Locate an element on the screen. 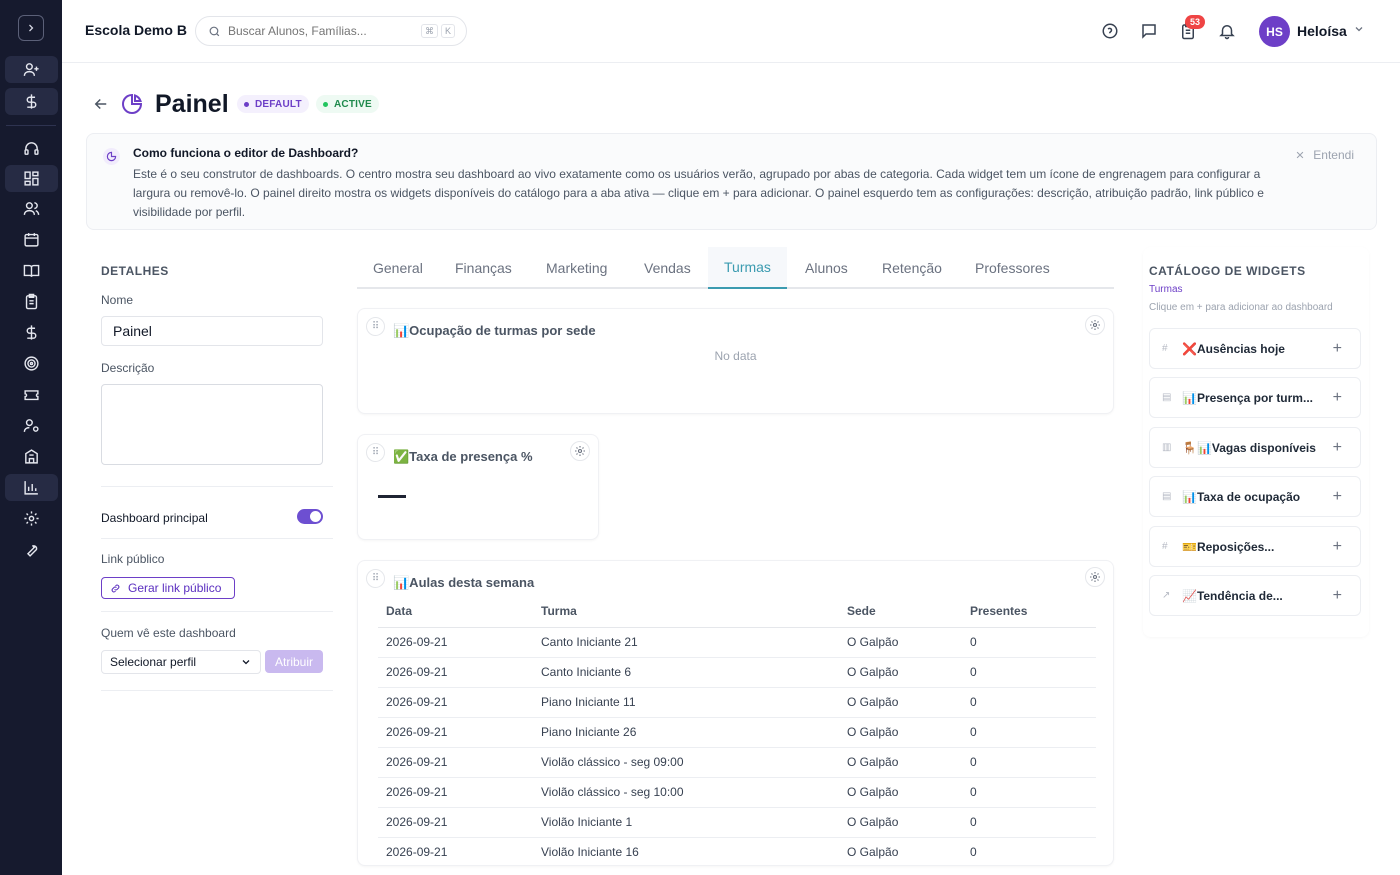 Image resolution: width=1400 pixels, height=875 pixels. users-icon is located at coordinates (31, 208).